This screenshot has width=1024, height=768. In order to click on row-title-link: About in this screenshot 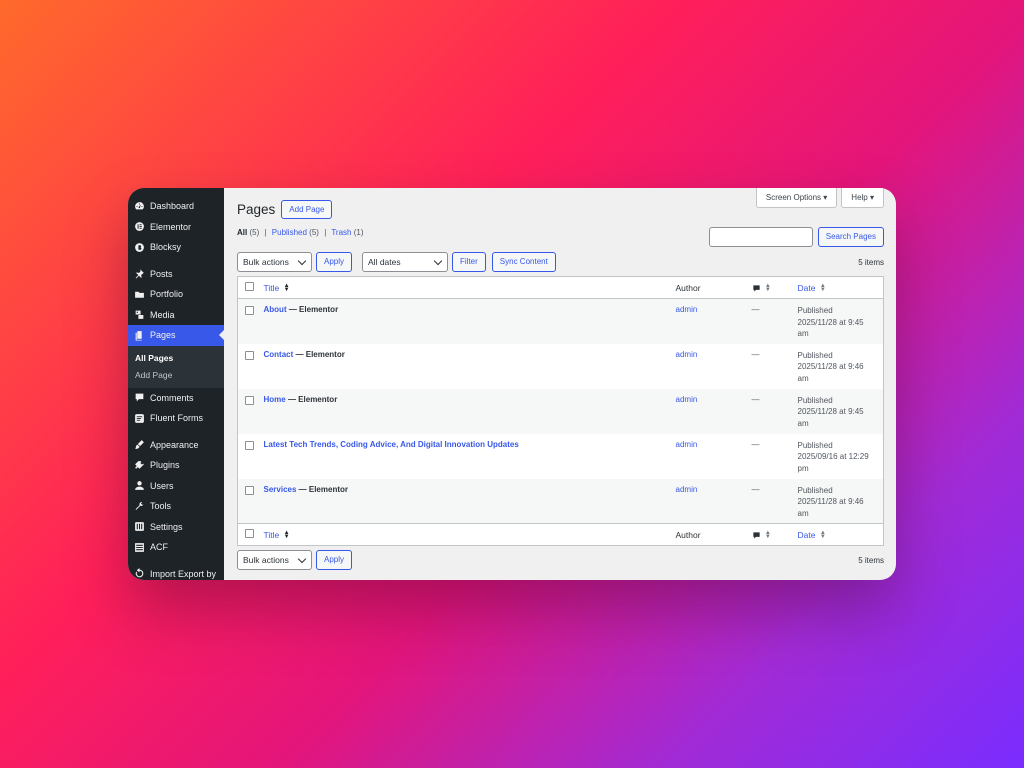, I will do `click(275, 309)`.